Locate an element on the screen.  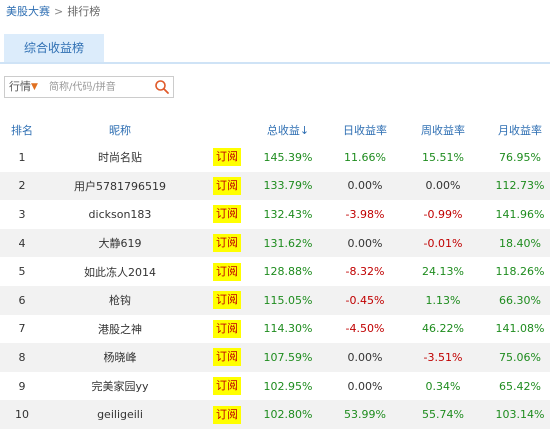
total-return-cell: 114.30% is located at coordinates (288, 329).